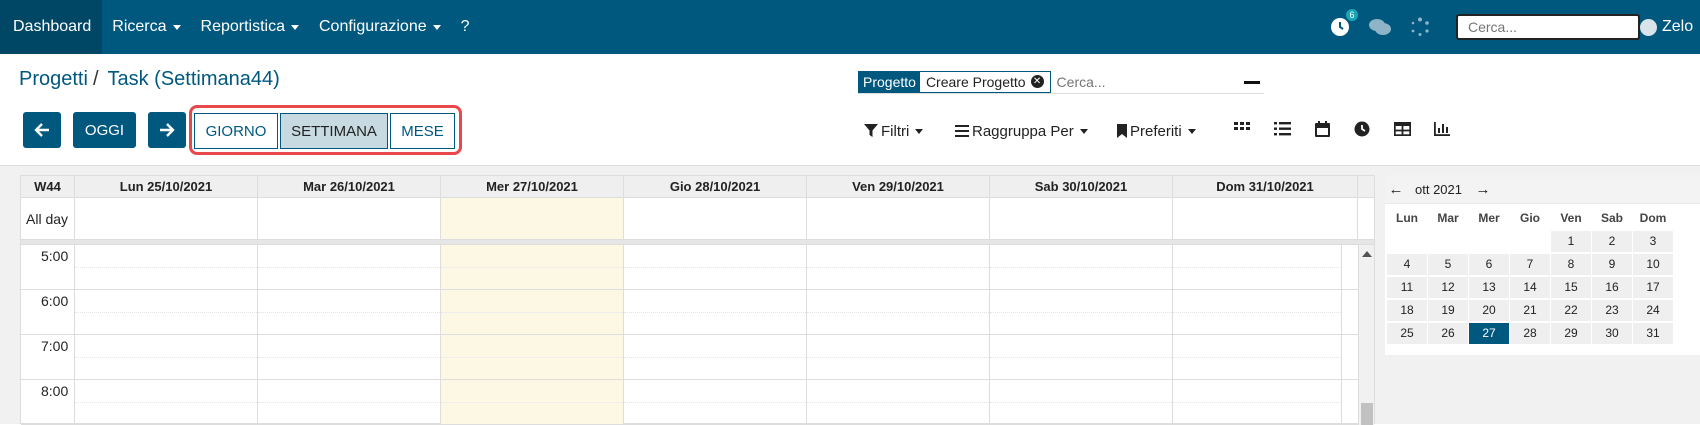  What do you see at coordinates (1612, 264) in the screenshot?
I see `mini-day: 9` at bounding box center [1612, 264].